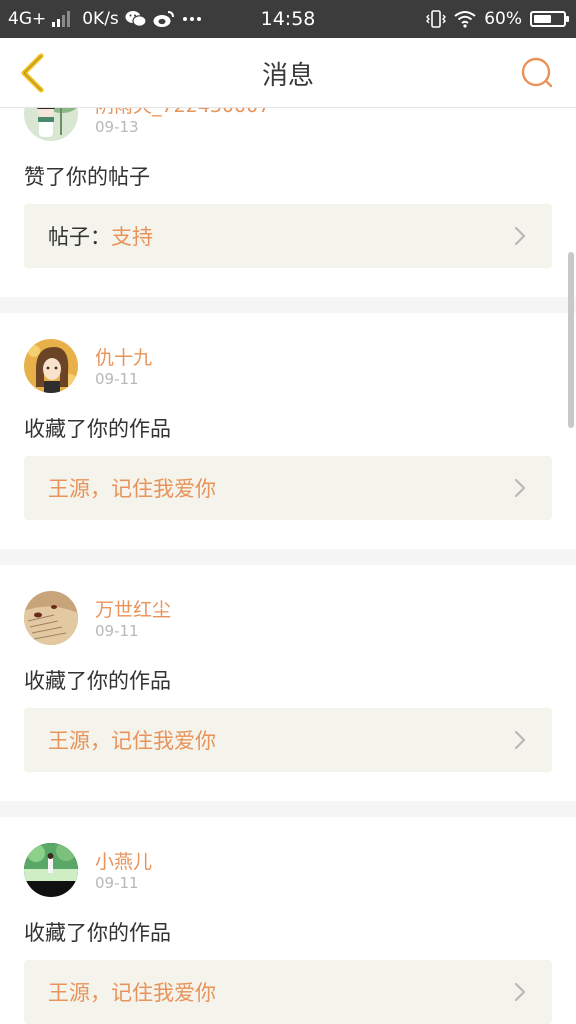 The image size is (576, 1024). What do you see at coordinates (87, 177) in the screenshot?
I see `message-action: 赞了你的帖子` at bounding box center [87, 177].